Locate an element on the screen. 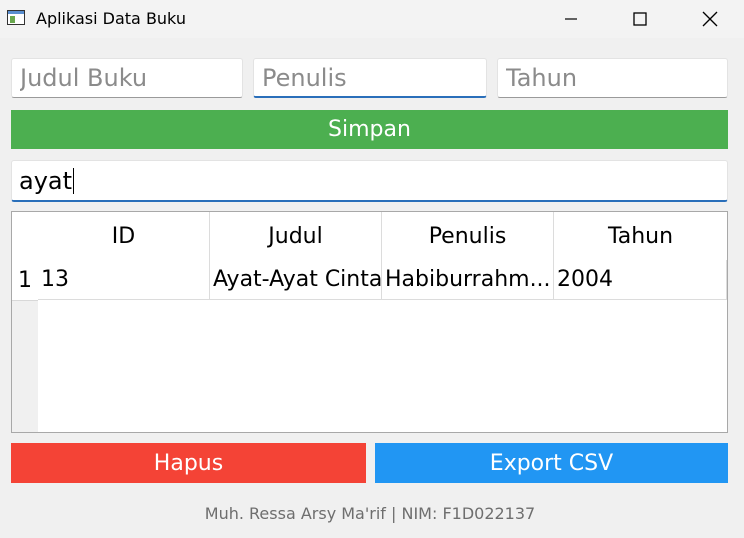 This screenshot has width=744, height=538. app-icon is located at coordinates (16, 17).